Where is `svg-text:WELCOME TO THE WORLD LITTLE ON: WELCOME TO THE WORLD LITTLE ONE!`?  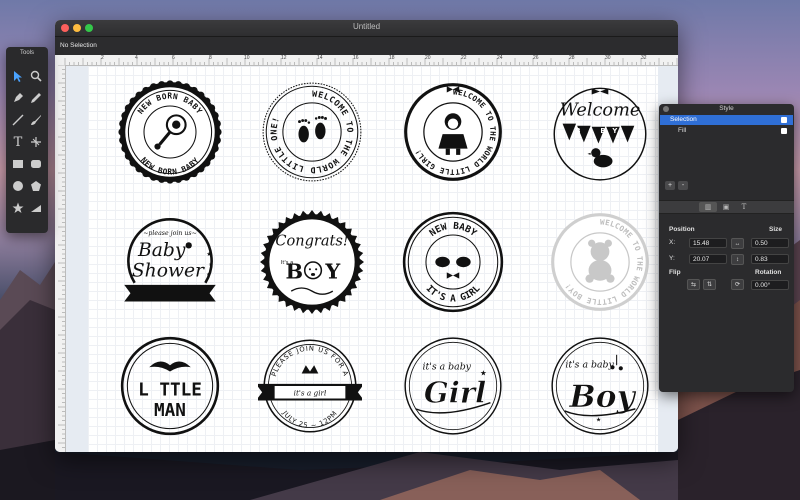
svg-text:WELCOME TO THE WORLD LITTLE ON: WELCOME TO THE WORLD LITTLE ONE! is located at coordinates (312, 132).